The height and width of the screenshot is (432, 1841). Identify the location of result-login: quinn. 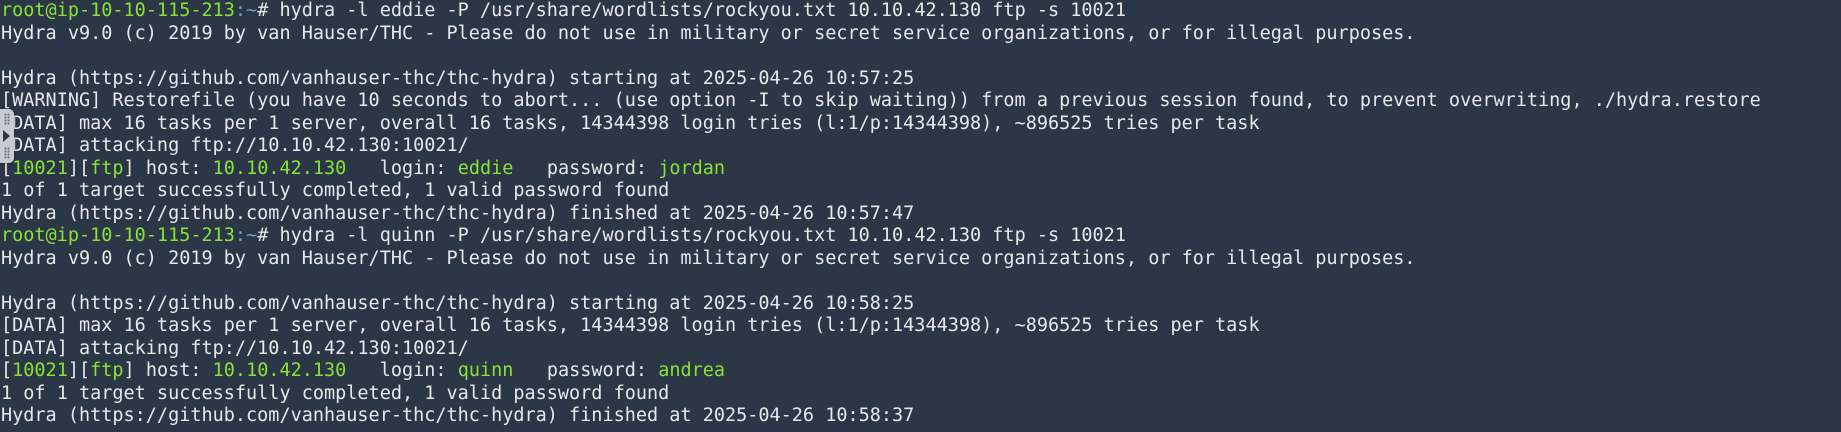
(485, 370).